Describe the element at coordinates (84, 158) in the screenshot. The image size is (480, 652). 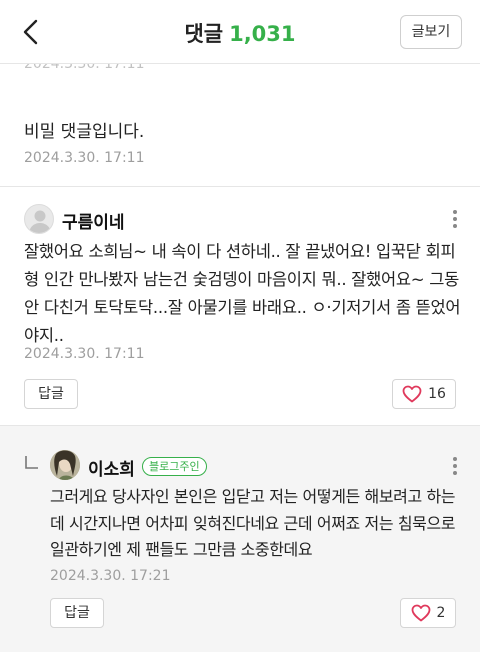
I see `secret-comment-timestamp: 2024.3.30. 17:11` at that location.